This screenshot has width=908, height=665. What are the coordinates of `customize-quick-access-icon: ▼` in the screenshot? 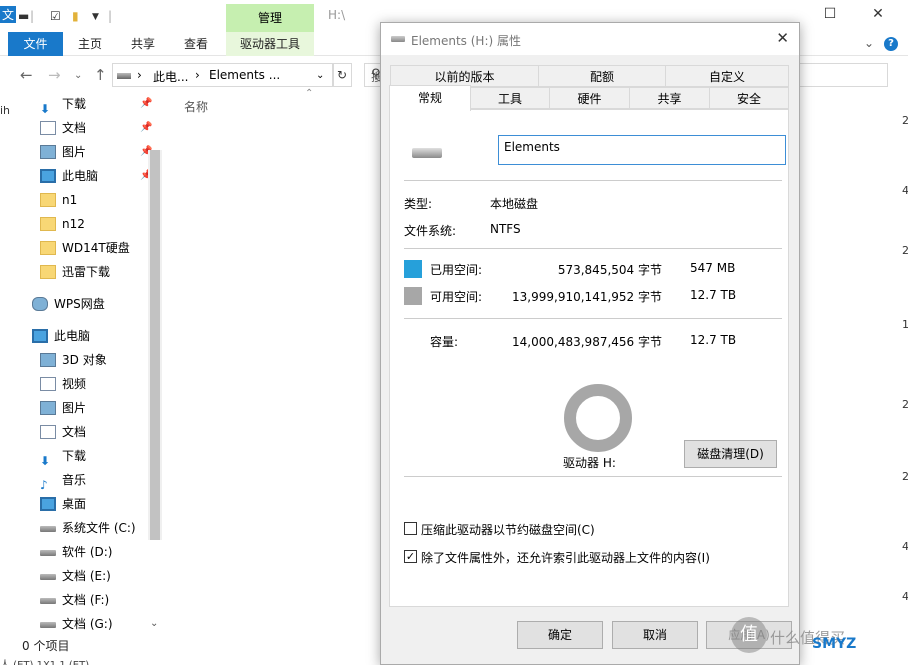 It's located at (95, 17).